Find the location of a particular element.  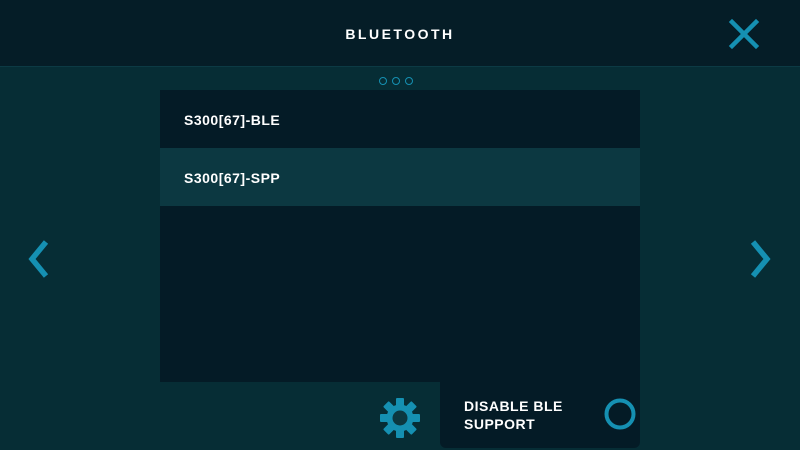

disable-ble-toggle: DISABLE BLE SUPPORT is located at coordinates (540, 415).